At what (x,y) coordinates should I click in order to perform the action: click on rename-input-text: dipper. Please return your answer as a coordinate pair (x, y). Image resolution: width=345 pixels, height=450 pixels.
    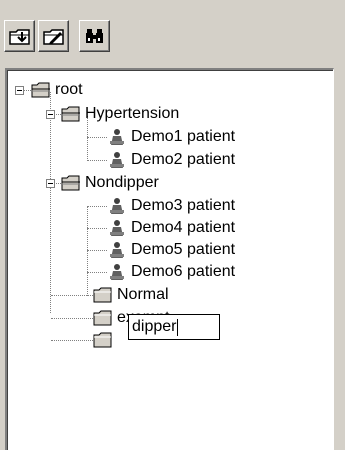
    Looking at the image, I should click on (154, 326).